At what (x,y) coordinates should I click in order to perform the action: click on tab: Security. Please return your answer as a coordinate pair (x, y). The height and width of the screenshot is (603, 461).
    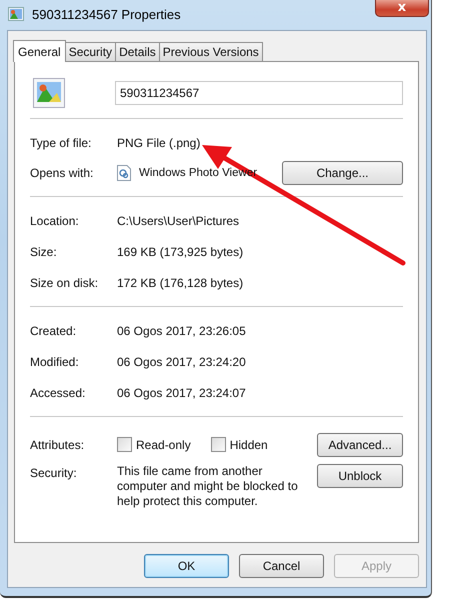
    Looking at the image, I should click on (90, 51).